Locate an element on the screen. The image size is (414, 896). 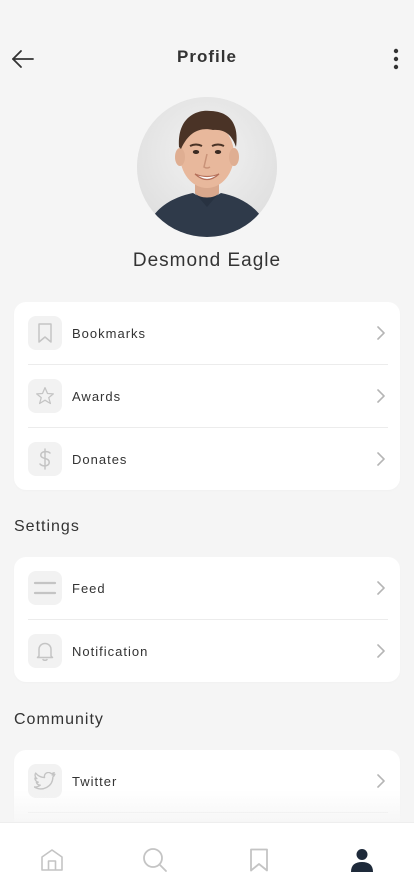
more-vertical-icon is located at coordinates (396, 59).